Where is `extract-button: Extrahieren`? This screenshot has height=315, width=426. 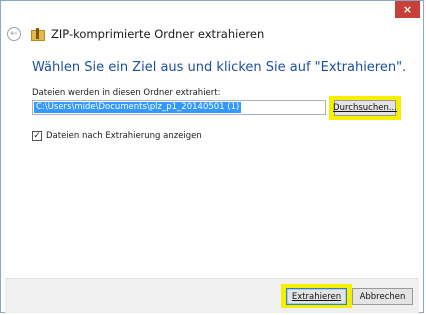
extract-button: Extrahieren is located at coordinates (316, 296).